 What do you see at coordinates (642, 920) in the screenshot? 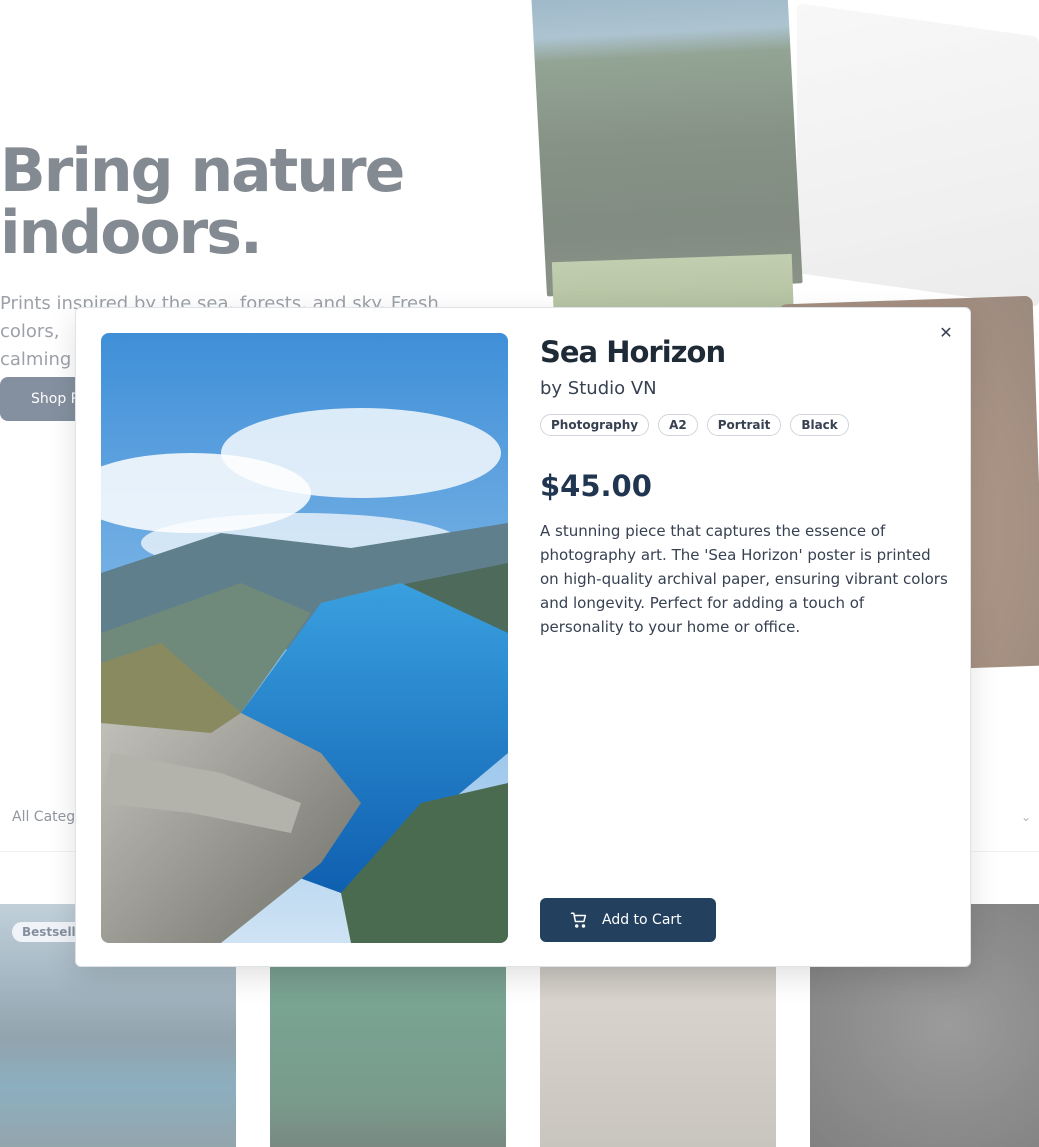
I see `add-to-cart-label: Add to Cart` at bounding box center [642, 920].